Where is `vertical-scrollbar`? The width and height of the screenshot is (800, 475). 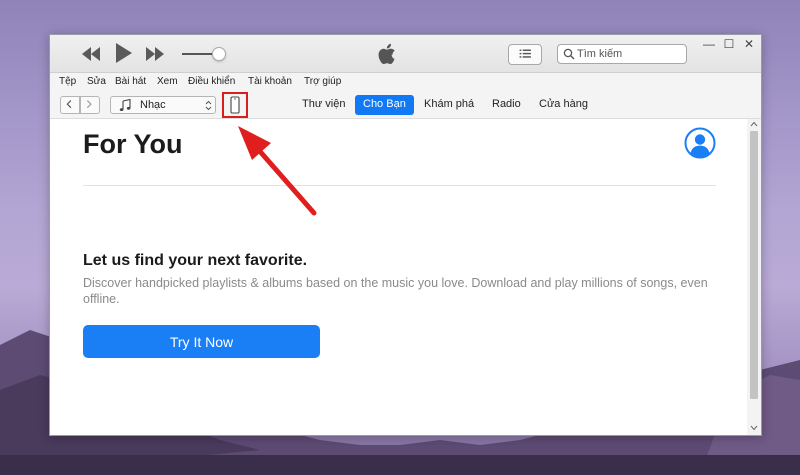
vertical-scrollbar is located at coordinates (754, 277).